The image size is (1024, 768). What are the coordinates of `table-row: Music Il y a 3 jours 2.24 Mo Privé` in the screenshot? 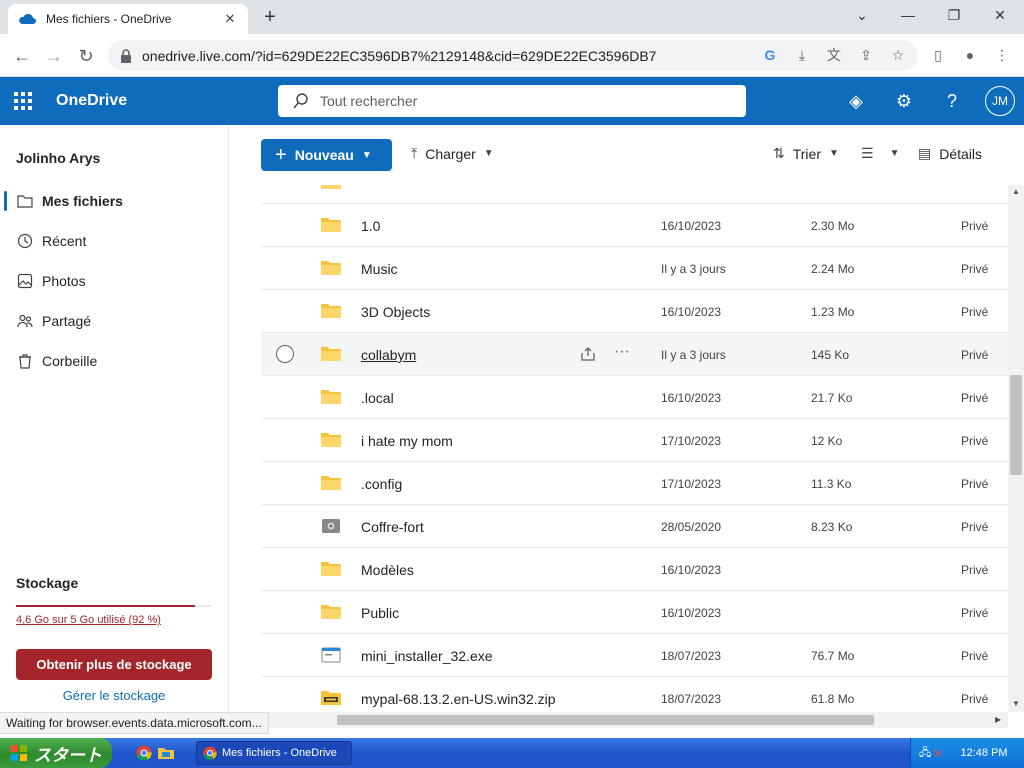 It's located at (634, 268).